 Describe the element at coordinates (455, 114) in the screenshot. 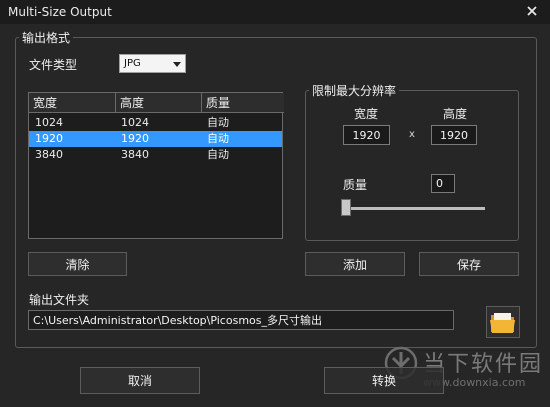

I see `res-height-label: 高度` at that location.